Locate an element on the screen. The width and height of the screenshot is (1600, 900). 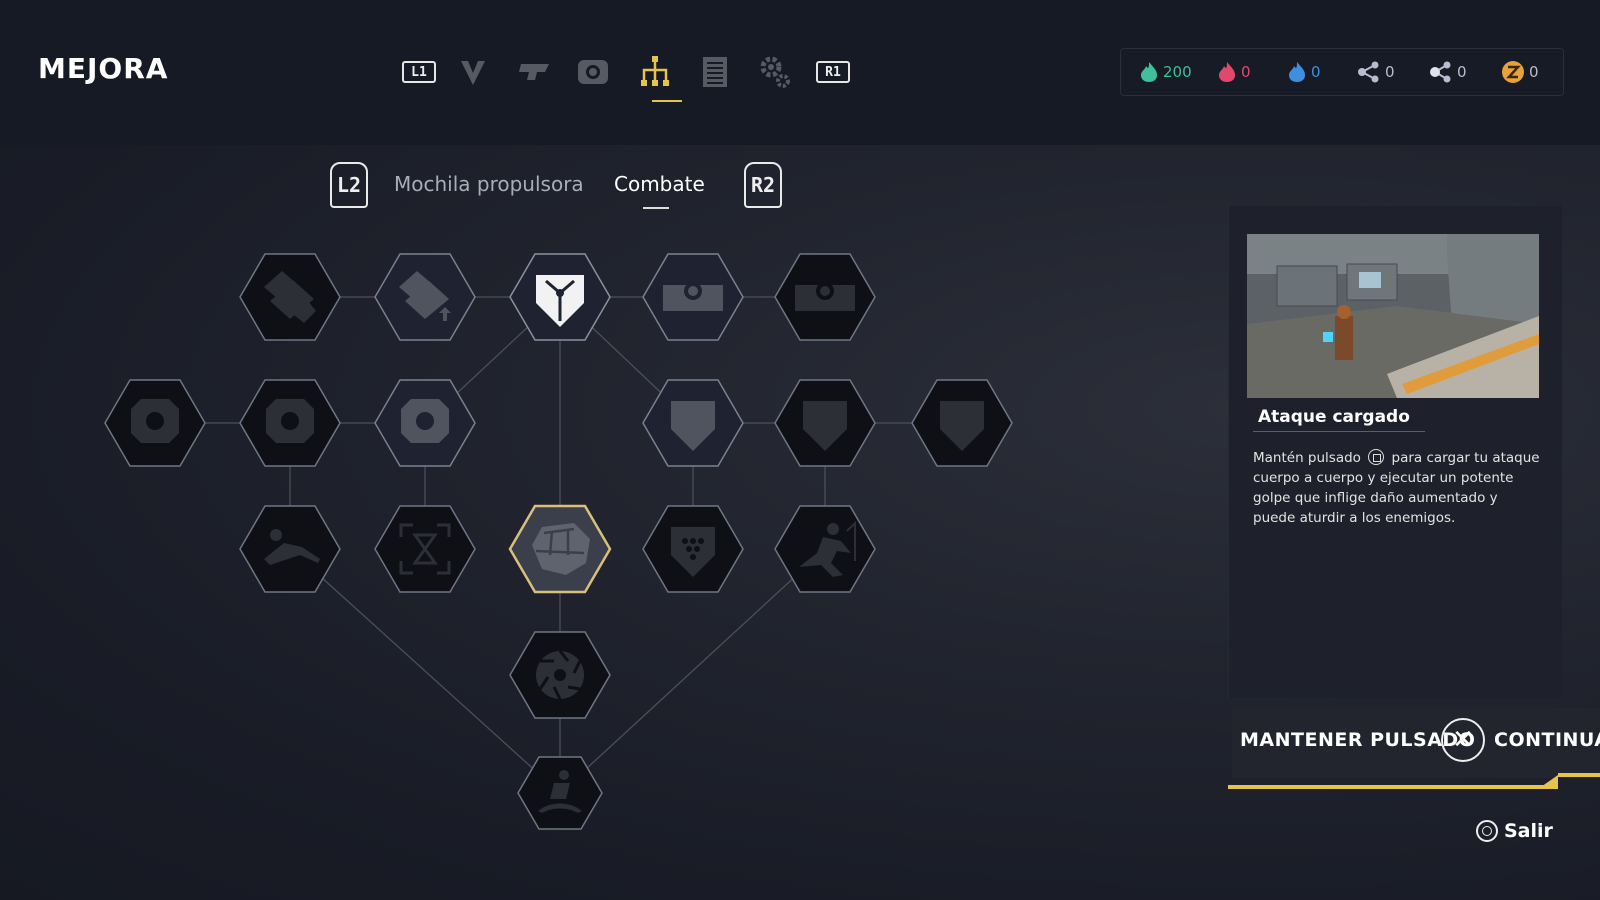
currency-z: 0 is located at coordinates (1520, 72).